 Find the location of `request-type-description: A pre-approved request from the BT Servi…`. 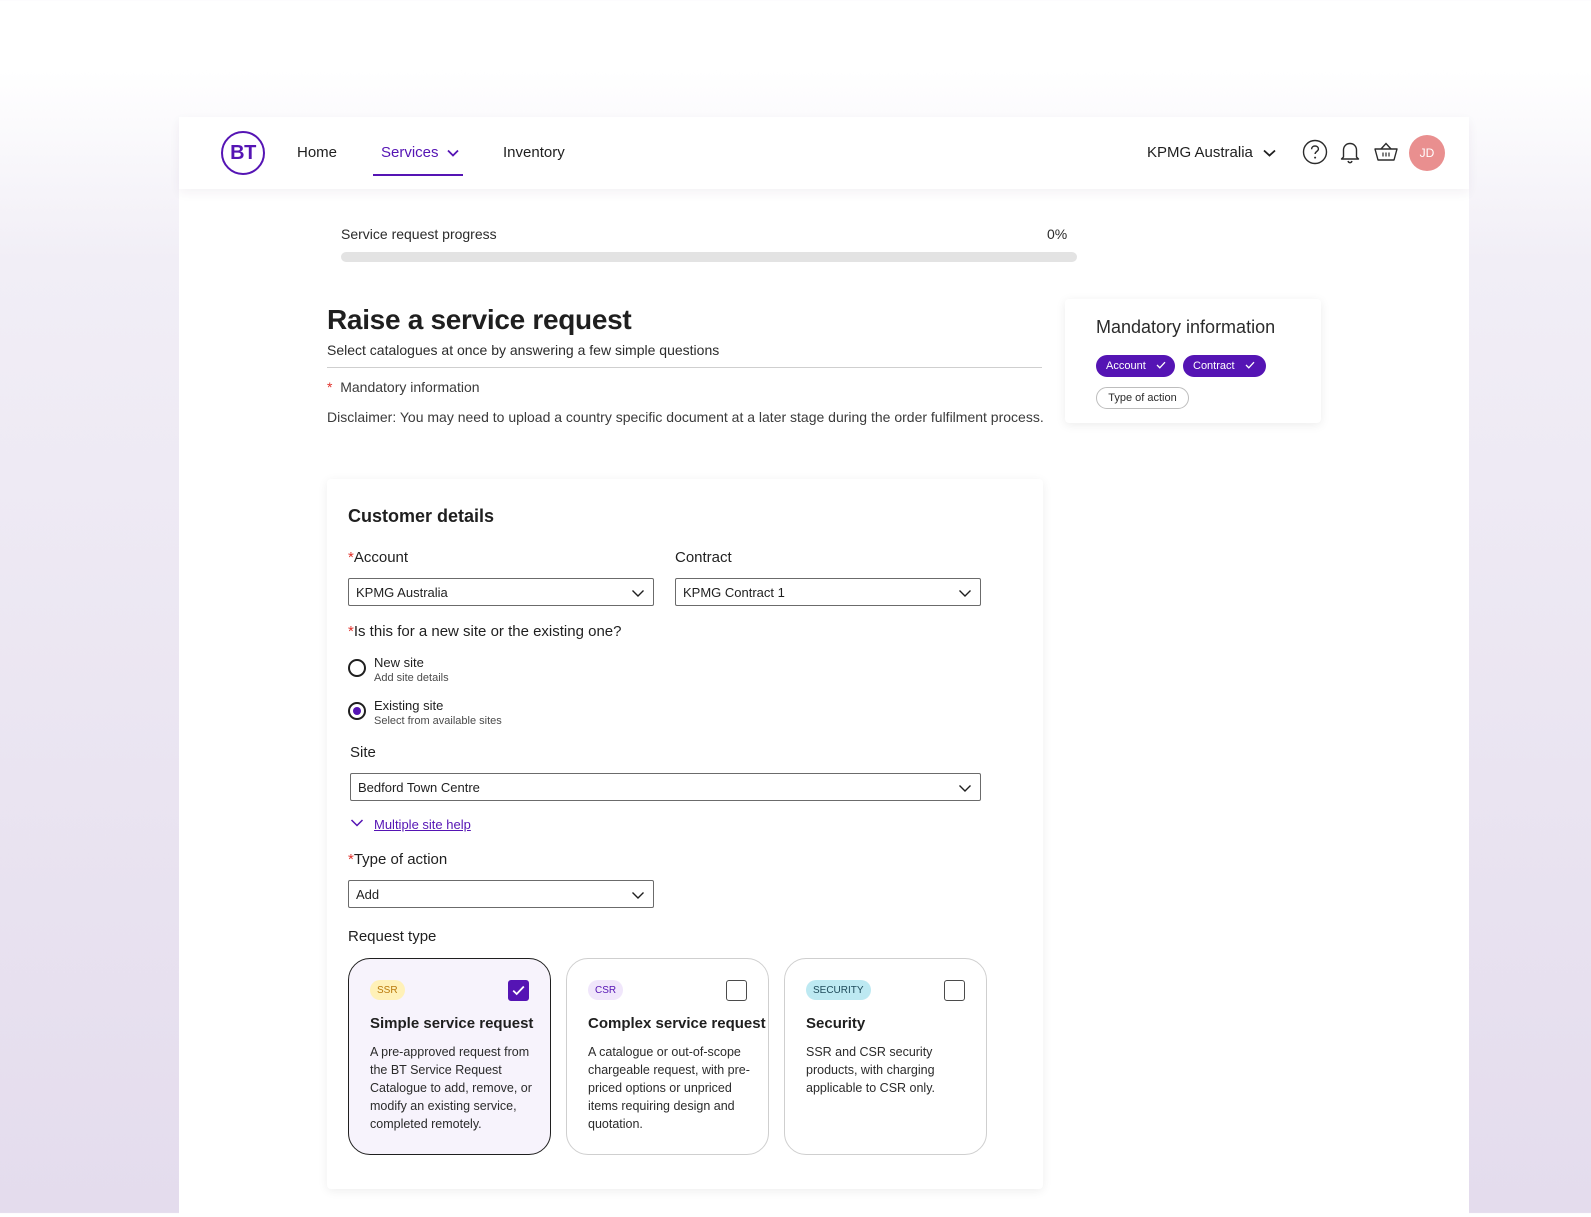

request-type-description: A pre-approved request from the BT Servi… is located at coordinates (451, 1088).